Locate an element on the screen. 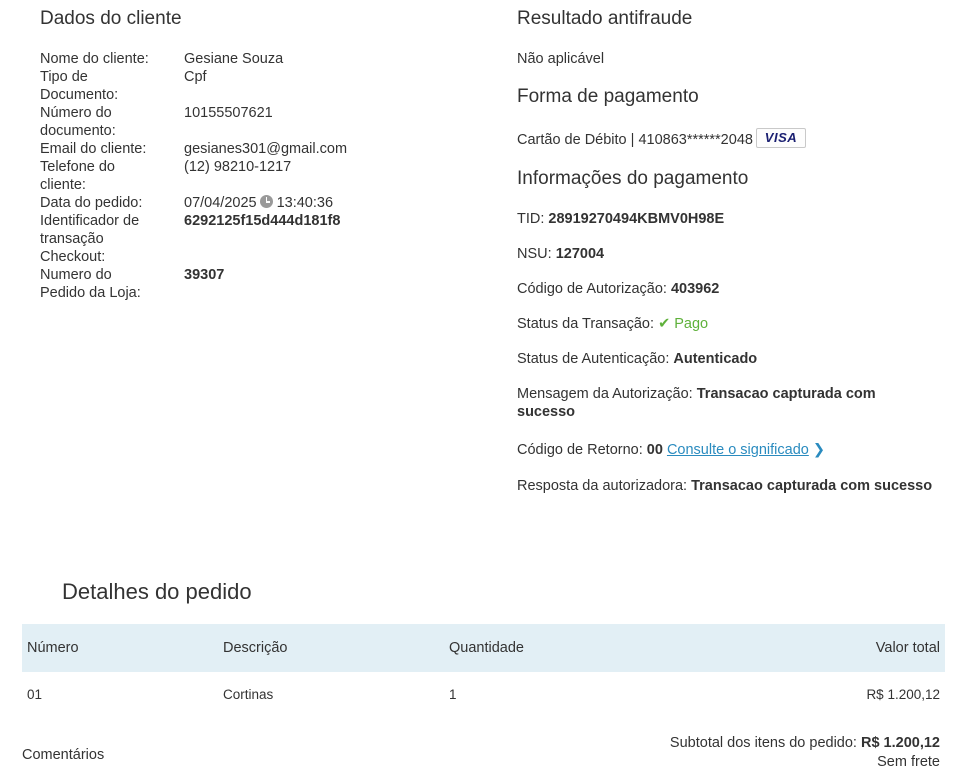 The image size is (962, 774). nsu-row: NSU: 127004 is located at coordinates (561, 254).